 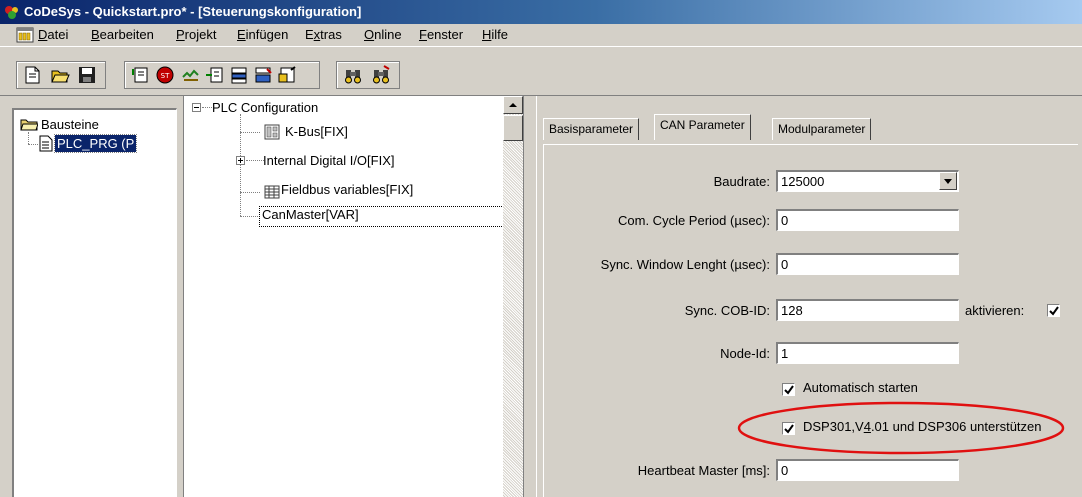 I want to click on toolbar-online-group: ST, so click(x=222, y=75).